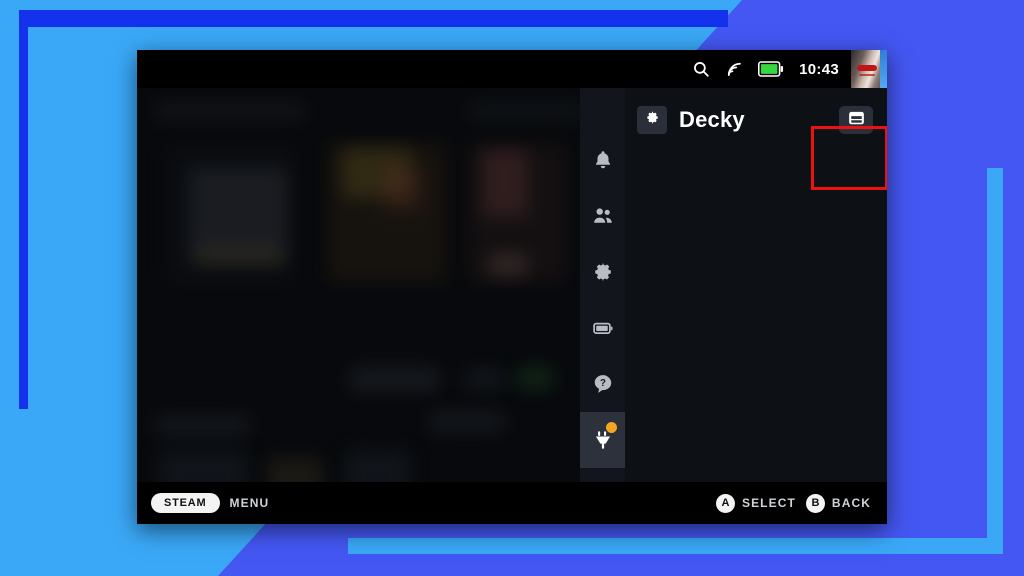 This screenshot has width=1024, height=576. I want to click on avatar, so click(869, 69).